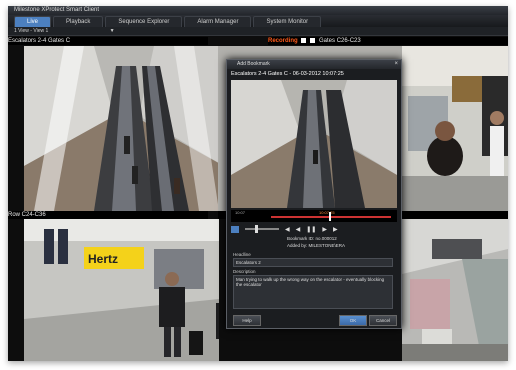 The image size is (516, 370). I want to click on cancel-button: Cancel, so click(383, 320).